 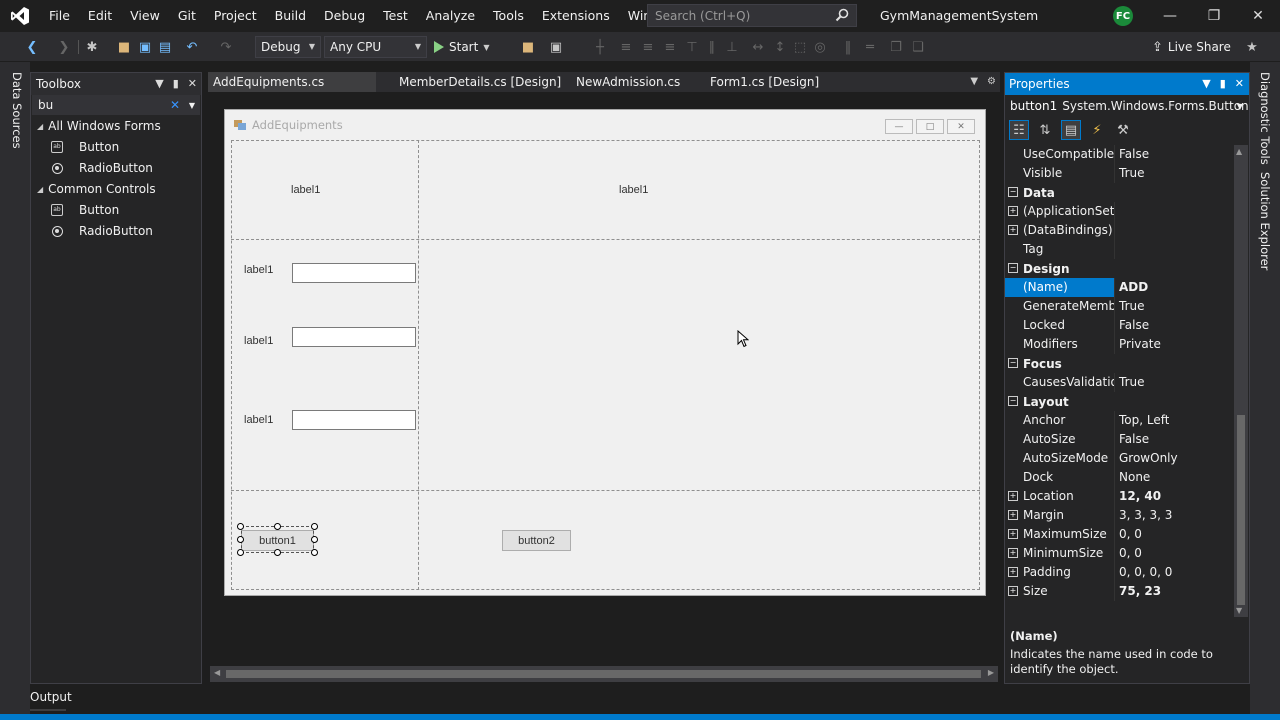 I want to click on events-lightning-icon: ⚡, so click(x=1097, y=130).